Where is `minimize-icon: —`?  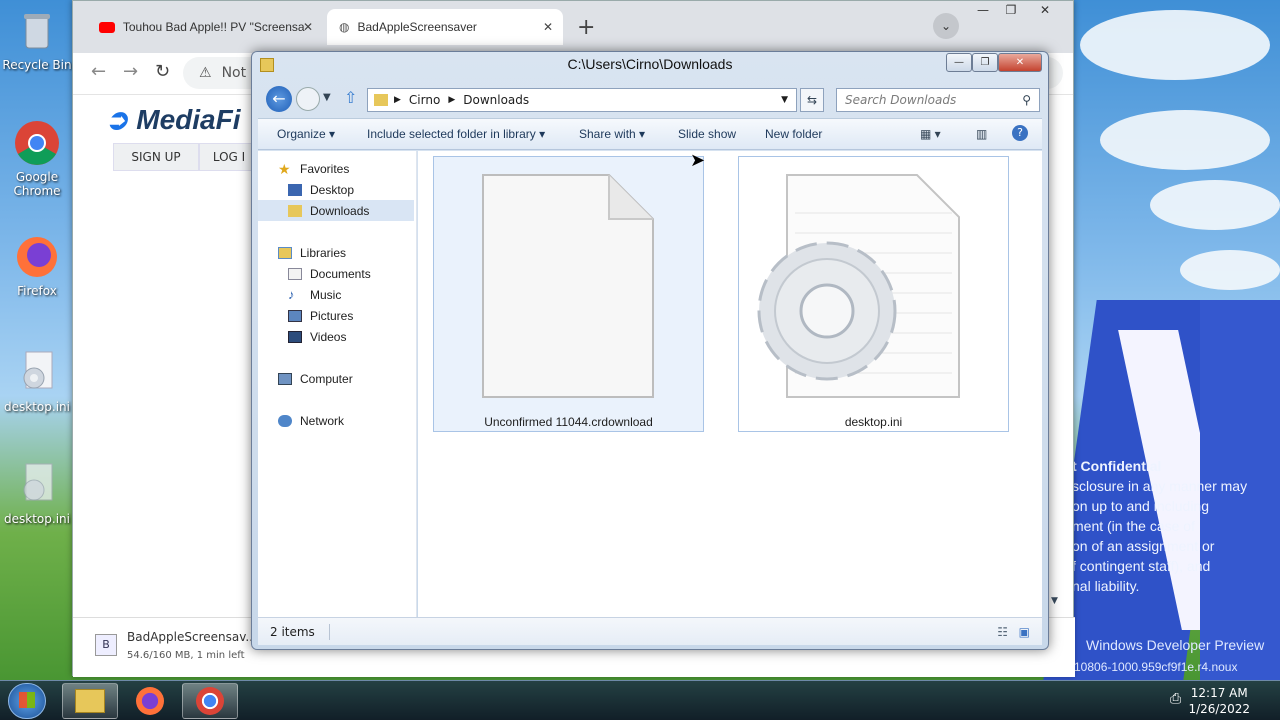
minimize-icon: — is located at coordinates (983, 10).